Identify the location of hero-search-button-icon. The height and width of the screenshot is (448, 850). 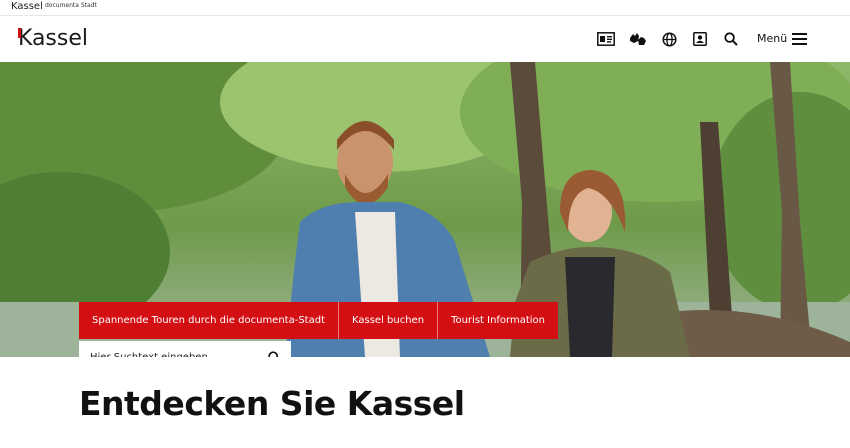
(274, 354).